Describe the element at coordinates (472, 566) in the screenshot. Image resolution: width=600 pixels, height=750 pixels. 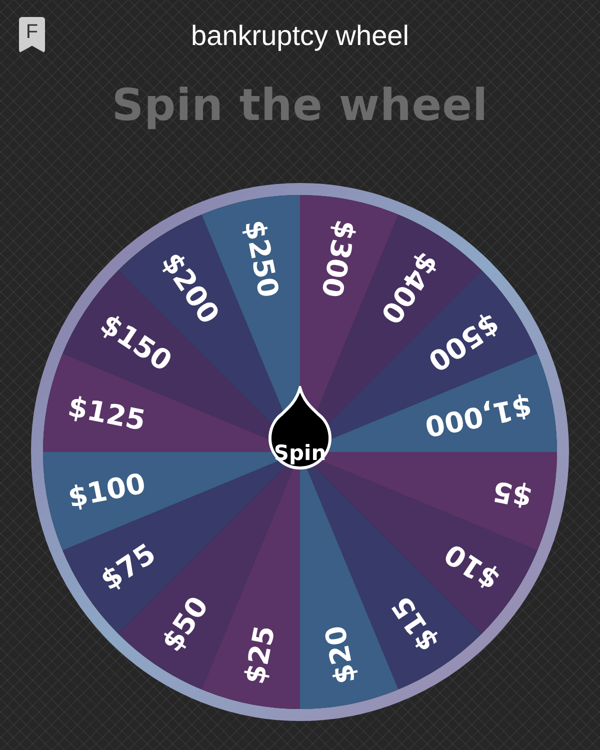
I see `prize-label: $10` at that location.